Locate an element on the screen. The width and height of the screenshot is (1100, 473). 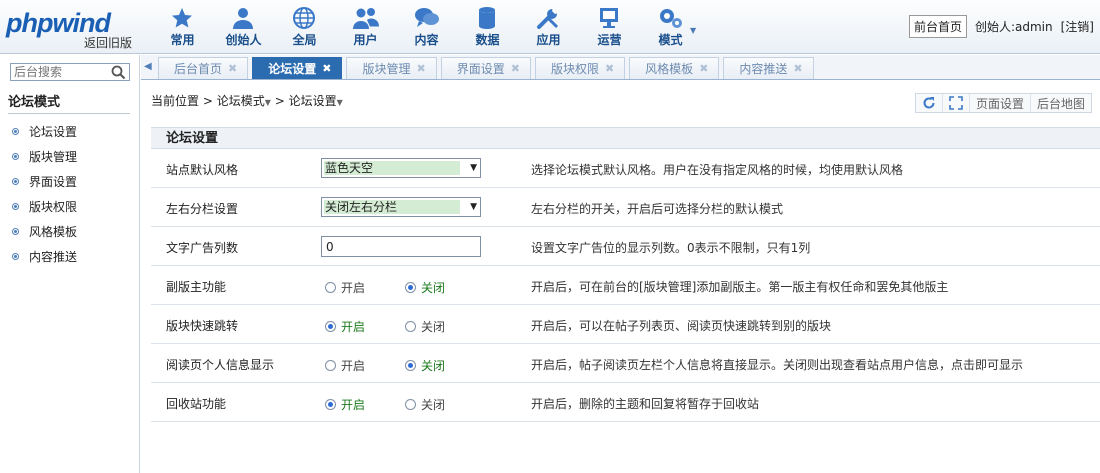
tab-label: 内容推送 is located at coordinates (763, 69).